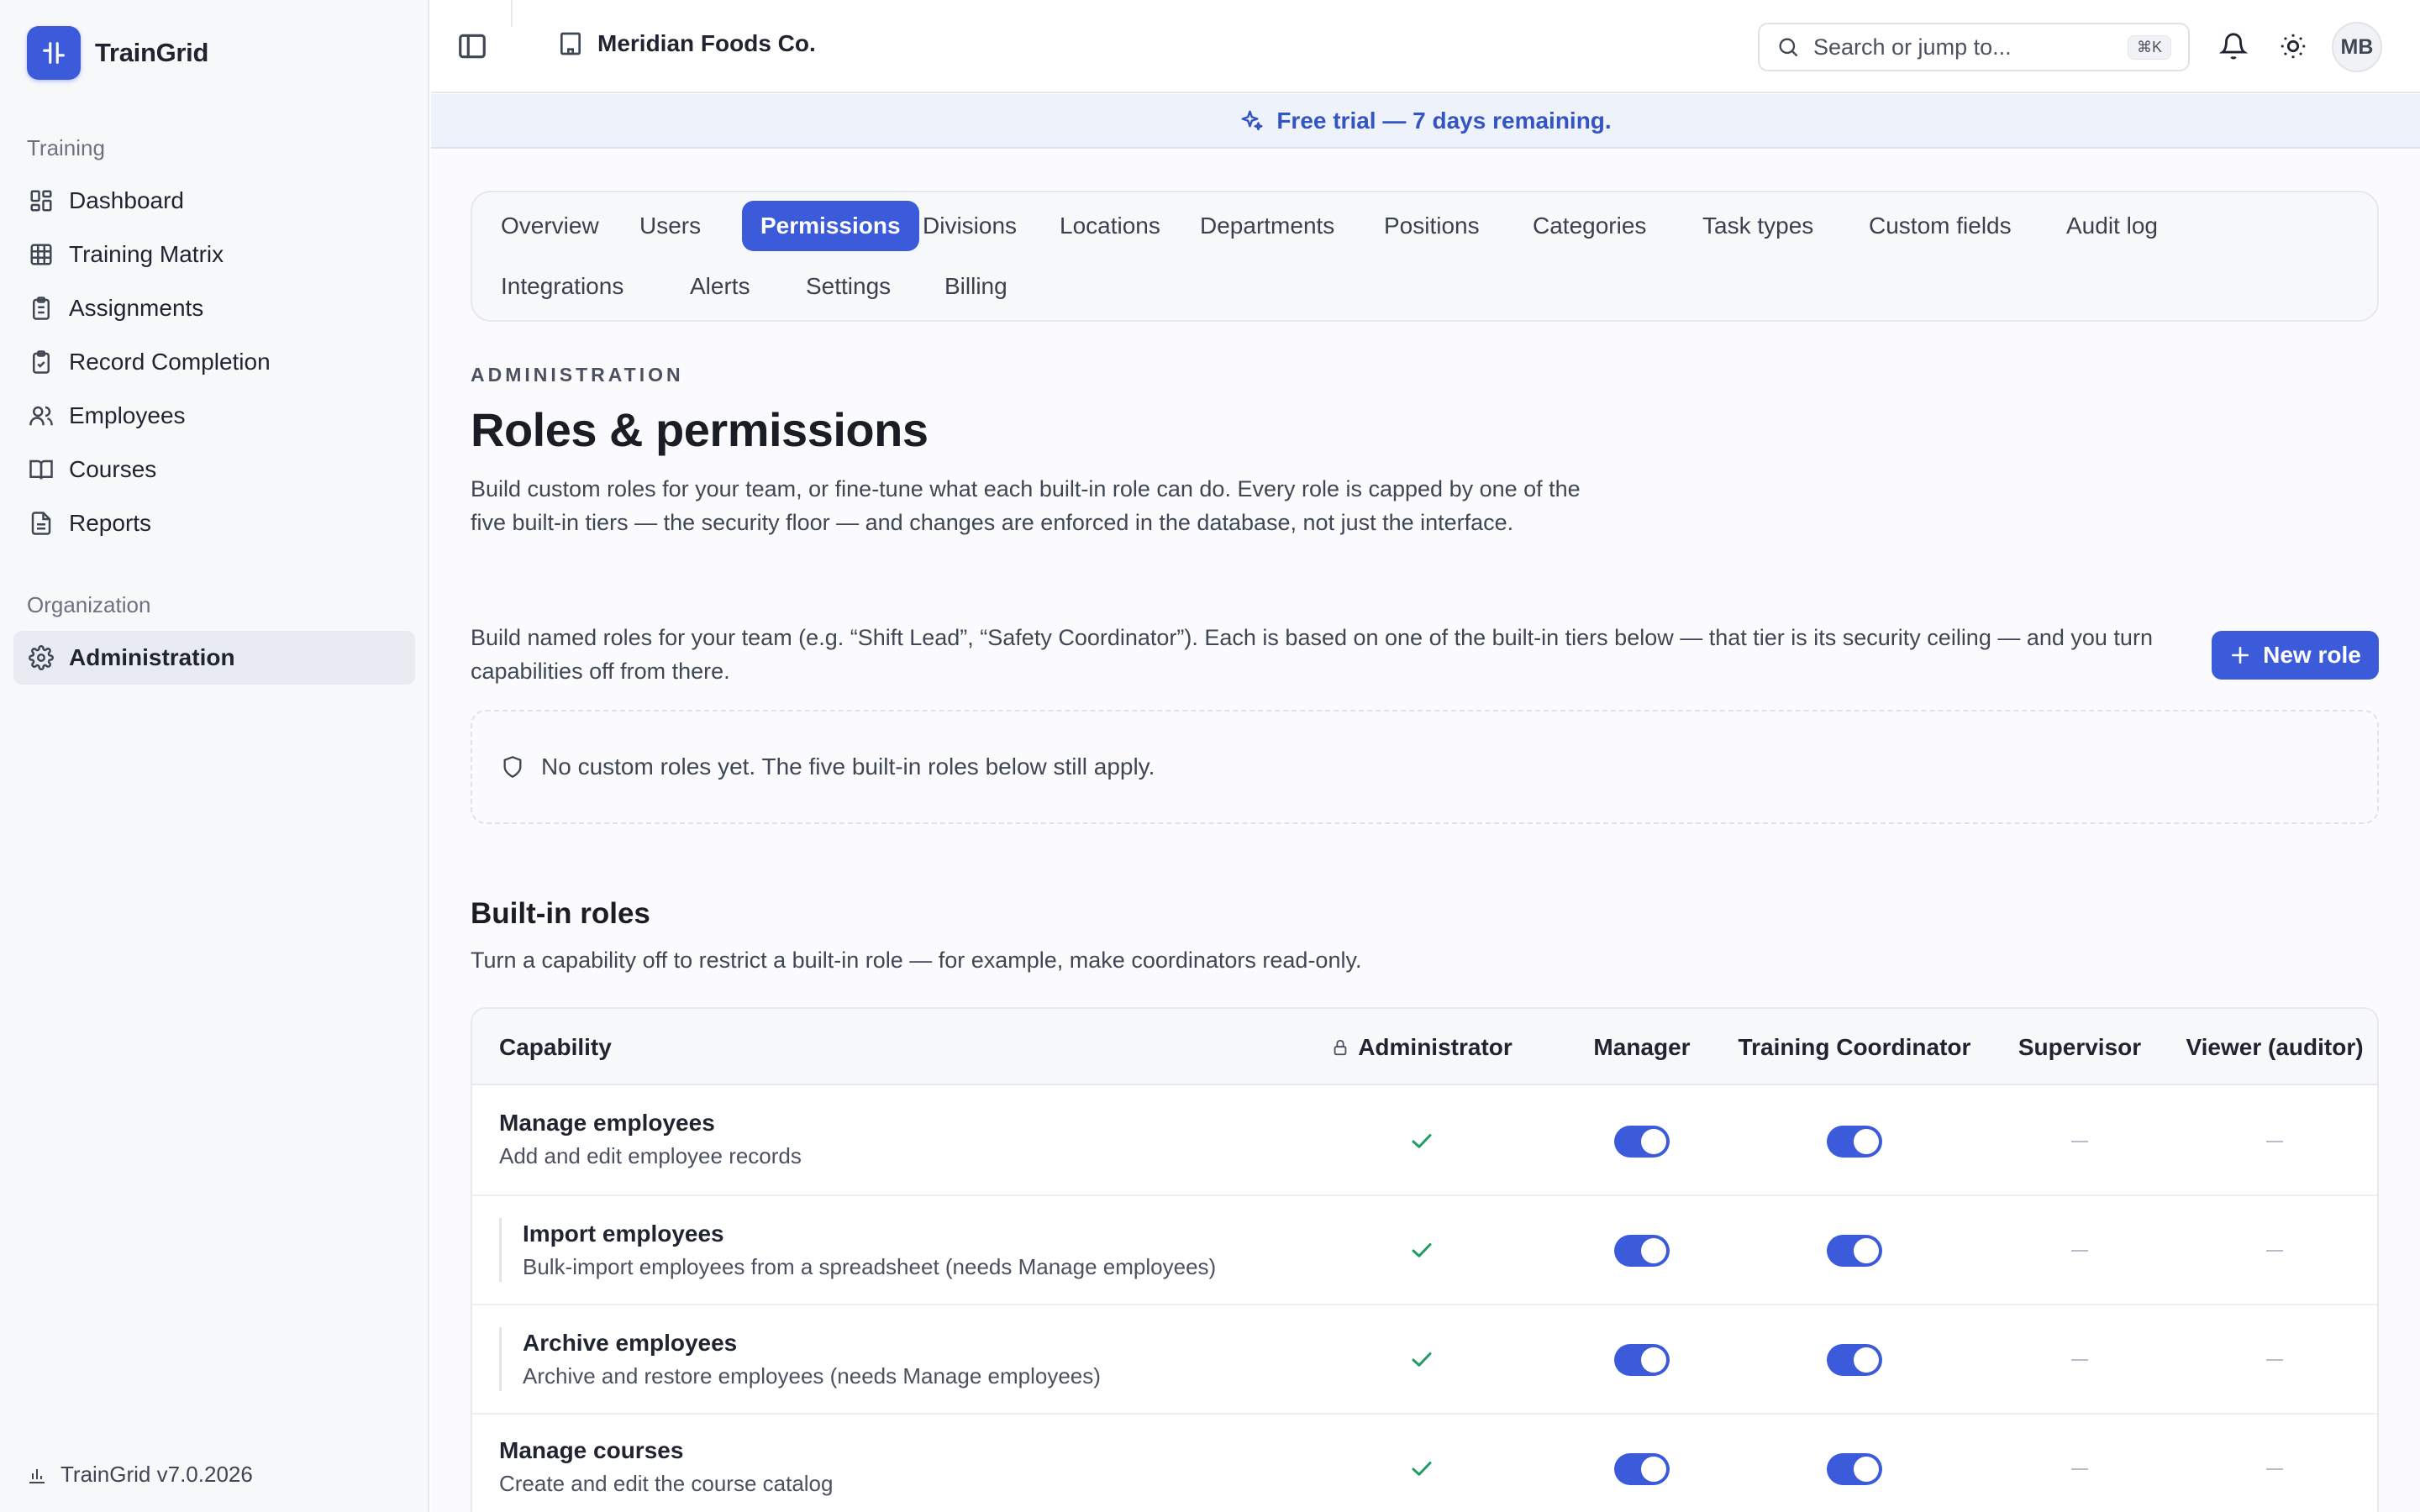 Image resolution: width=2420 pixels, height=1512 pixels. Describe the element at coordinates (2357, 47) in the screenshot. I see `avatar: MB` at that location.